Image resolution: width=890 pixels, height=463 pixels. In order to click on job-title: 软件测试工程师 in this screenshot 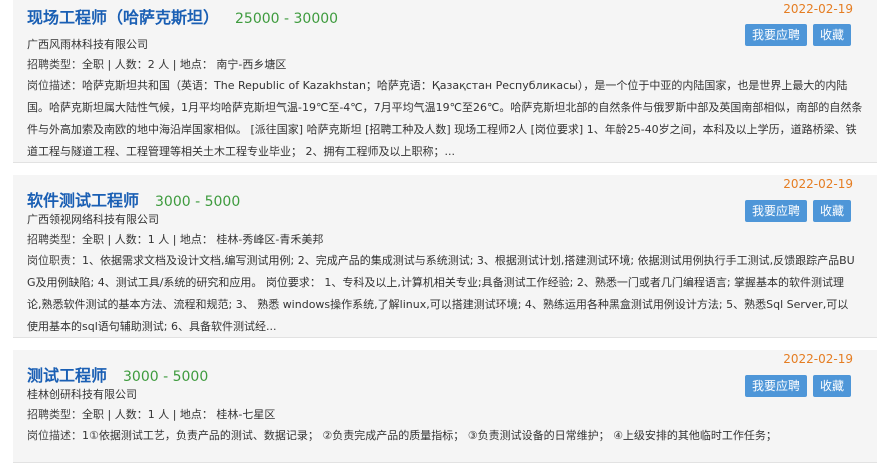, I will do `click(83, 200)`.